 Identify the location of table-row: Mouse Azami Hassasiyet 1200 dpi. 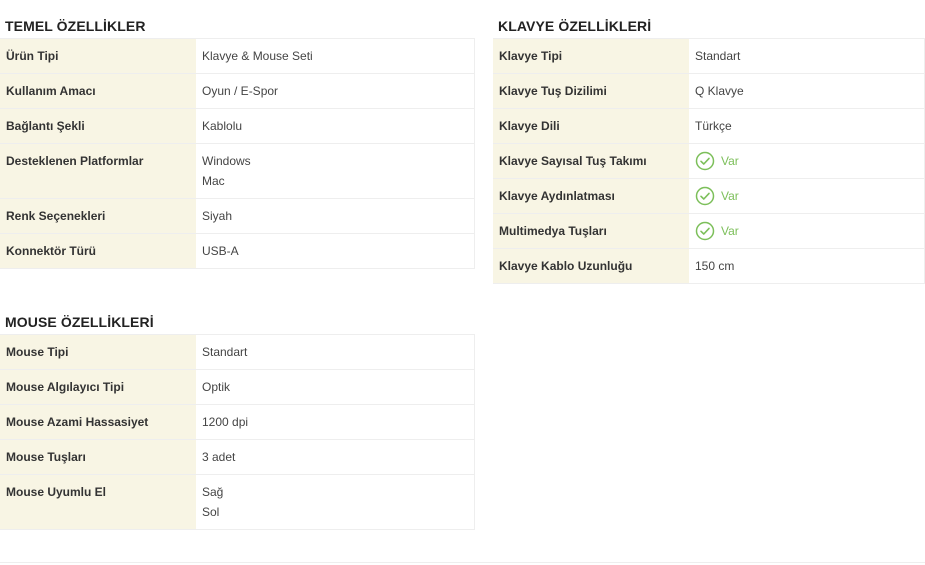
(237, 422).